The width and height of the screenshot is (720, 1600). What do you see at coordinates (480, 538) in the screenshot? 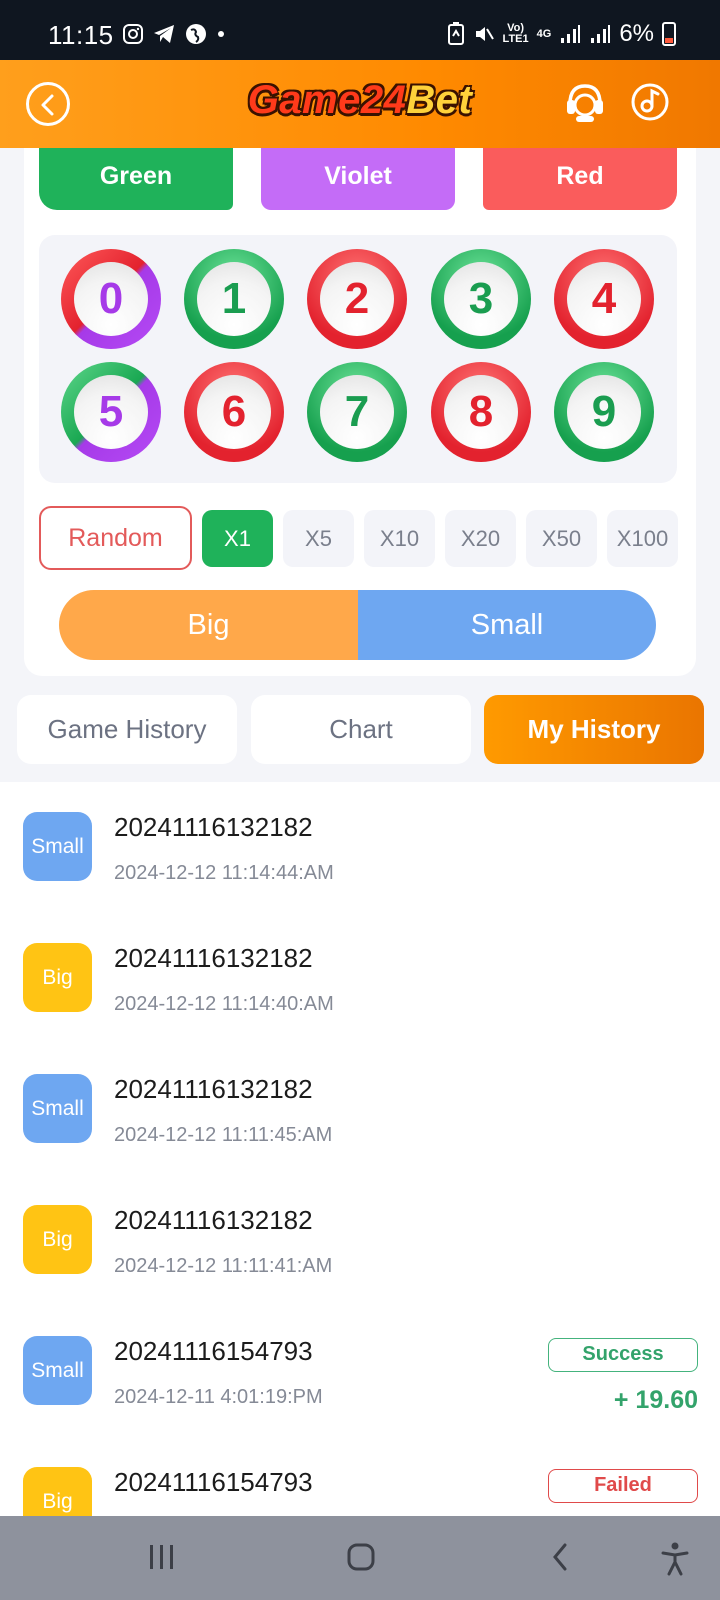
I see `multiplier-x20: X20` at bounding box center [480, 538].